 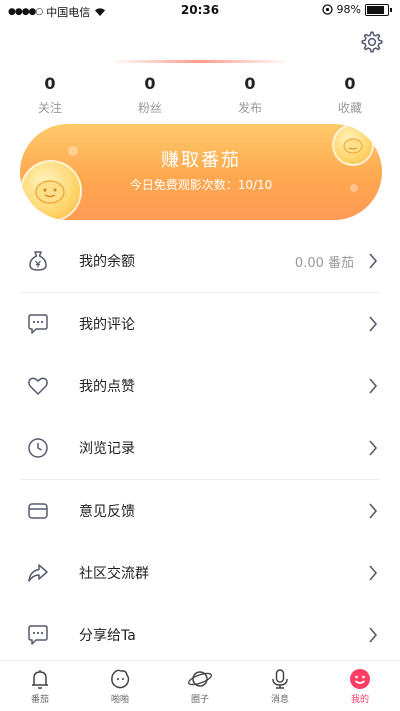 What do you see at coordinates (107, 387) in the screenshot?
I see `menu-item-label: 我的点赞` at bounding box center [107, 387].